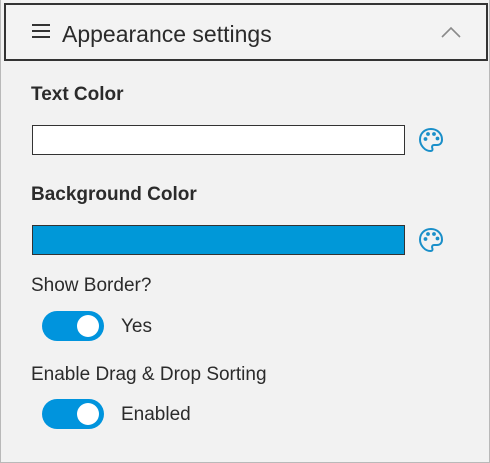 The height and width of the screenshot is (463, 490). What do you see at coordinates (73, 326) in the screenshot?
I see `show-border-toggle` at bounding box center [73, 326].